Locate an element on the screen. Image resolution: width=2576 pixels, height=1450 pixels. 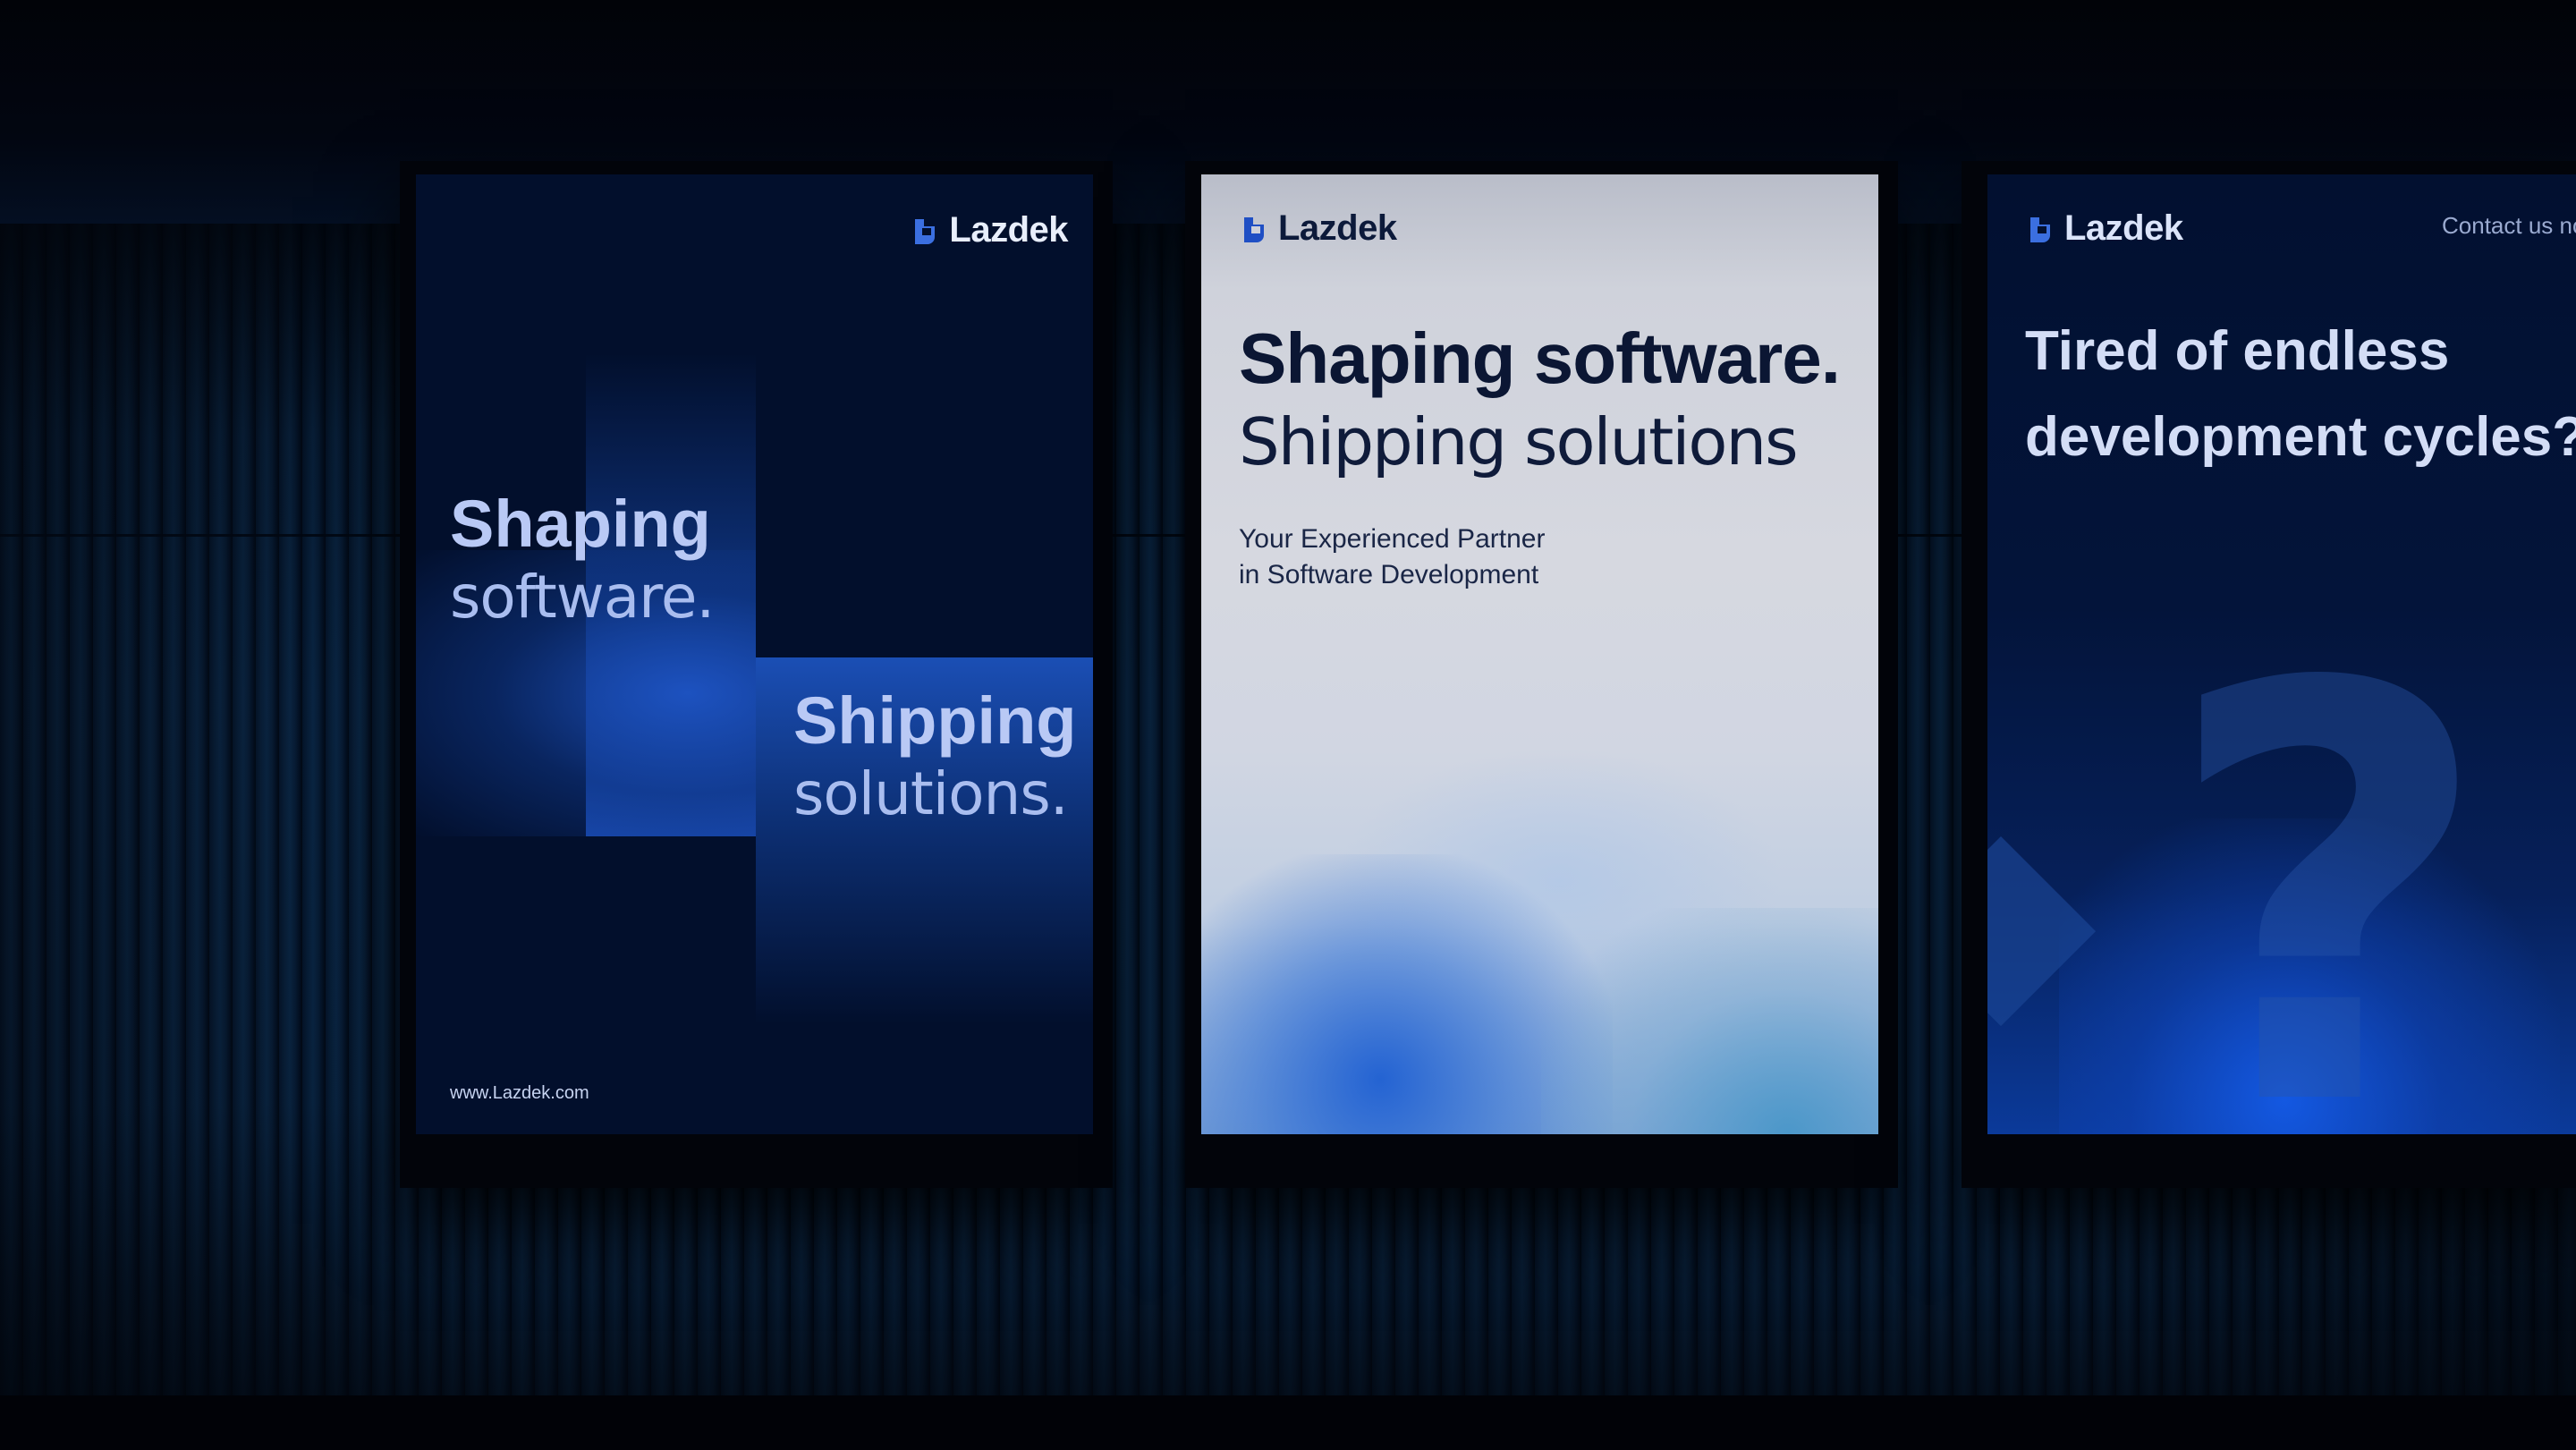
headline-bold: Shipping is located at coordinates (935, 720).